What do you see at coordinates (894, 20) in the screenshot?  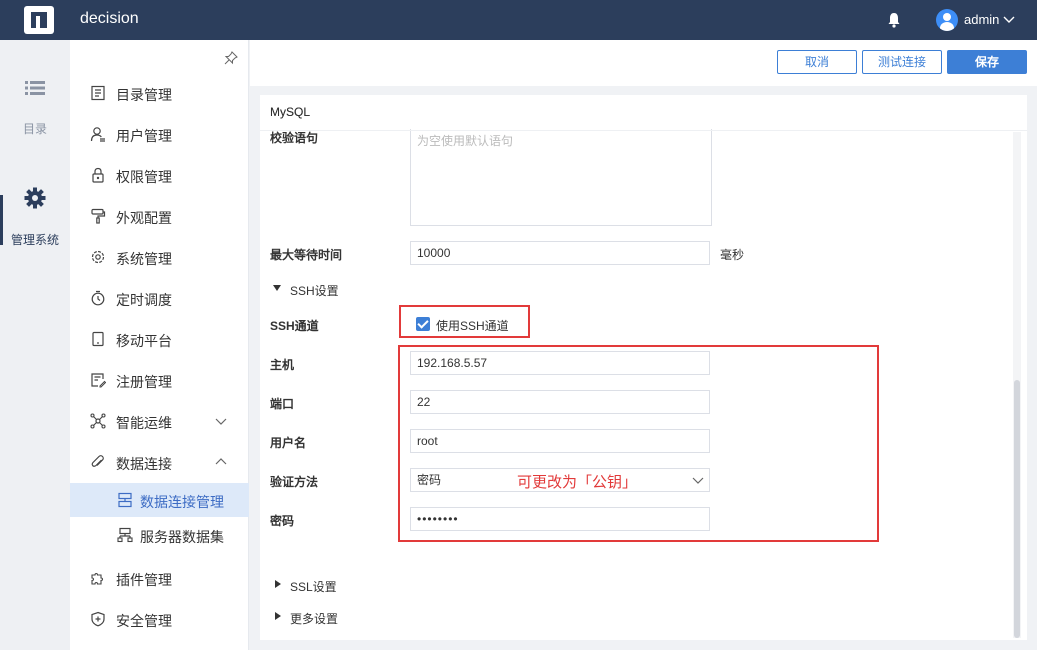 I see `bell-icon` at bounding box center [894, 20].